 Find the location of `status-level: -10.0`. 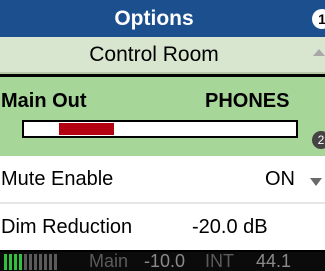

status-level: -10.0 is located at coordinates (165, 261).